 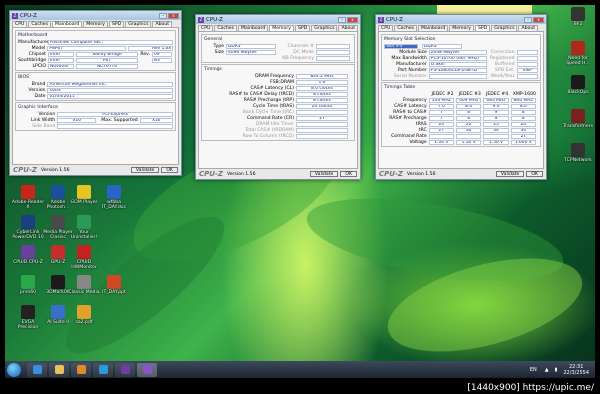 What do you see at coordinates (84, 227) in the screenshot?
I see `desktop-icon: Your Uninstaller!` at bounding box center [84, 227].